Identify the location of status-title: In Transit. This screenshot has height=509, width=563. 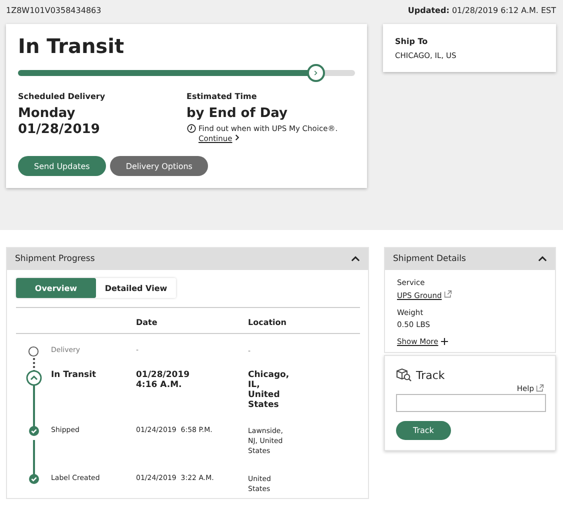
(72, 46).